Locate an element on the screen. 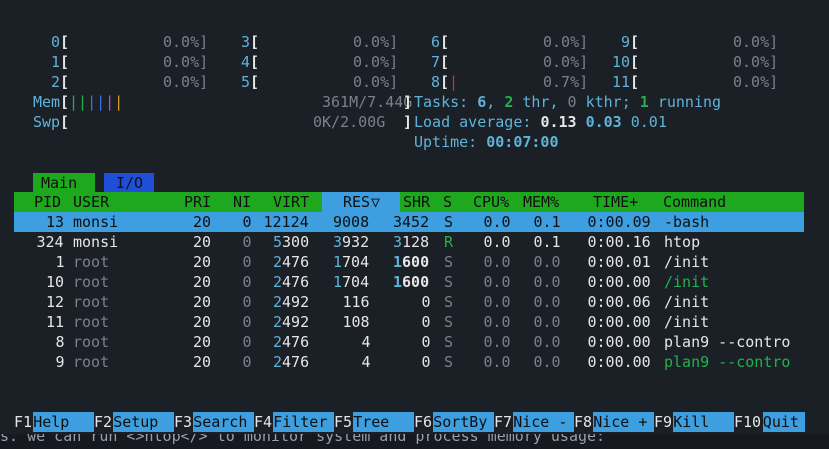  fkey-number: F1 is located at coordinates (23, 422).